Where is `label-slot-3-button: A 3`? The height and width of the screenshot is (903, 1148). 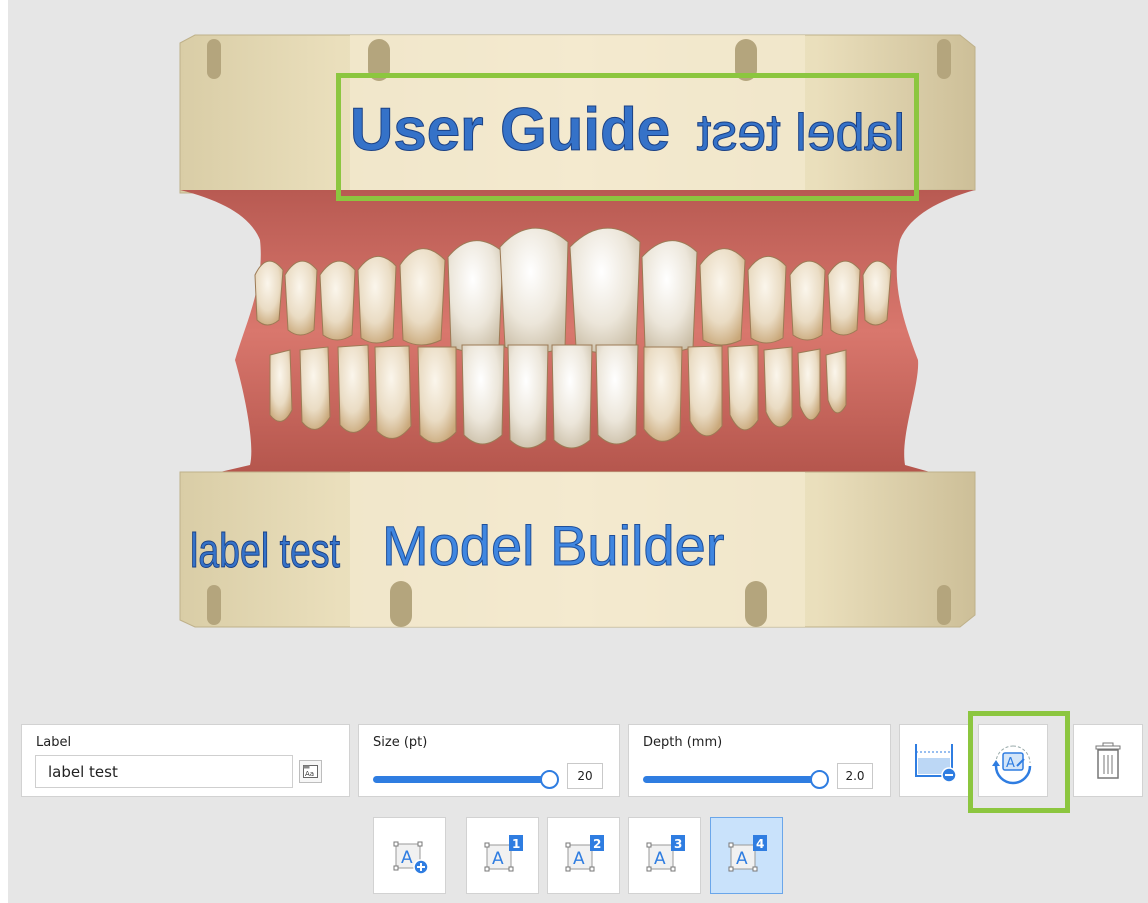 label-slot-3-button: A 3 is located at coordinates (664, 855).